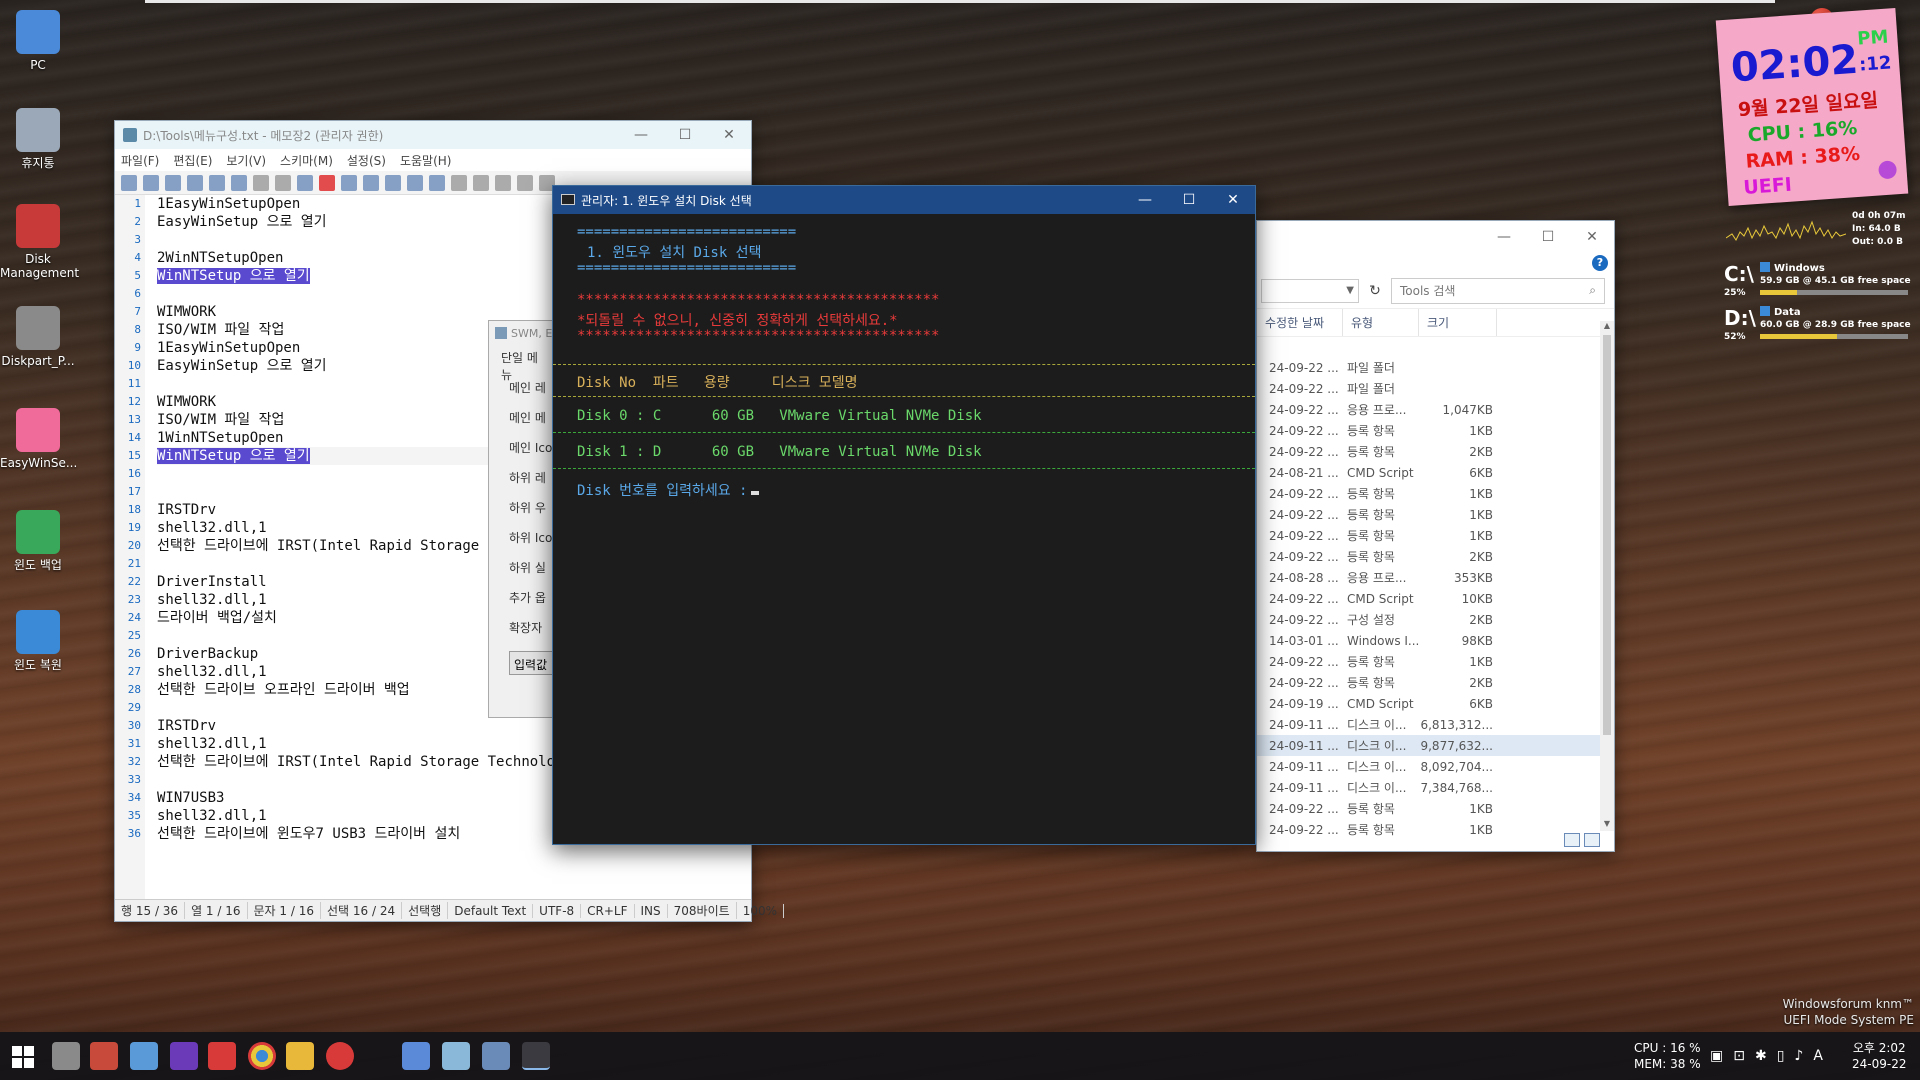  Describe the element at coordinates (393, 182) in the screenshot. I see `find-icon` at that location.